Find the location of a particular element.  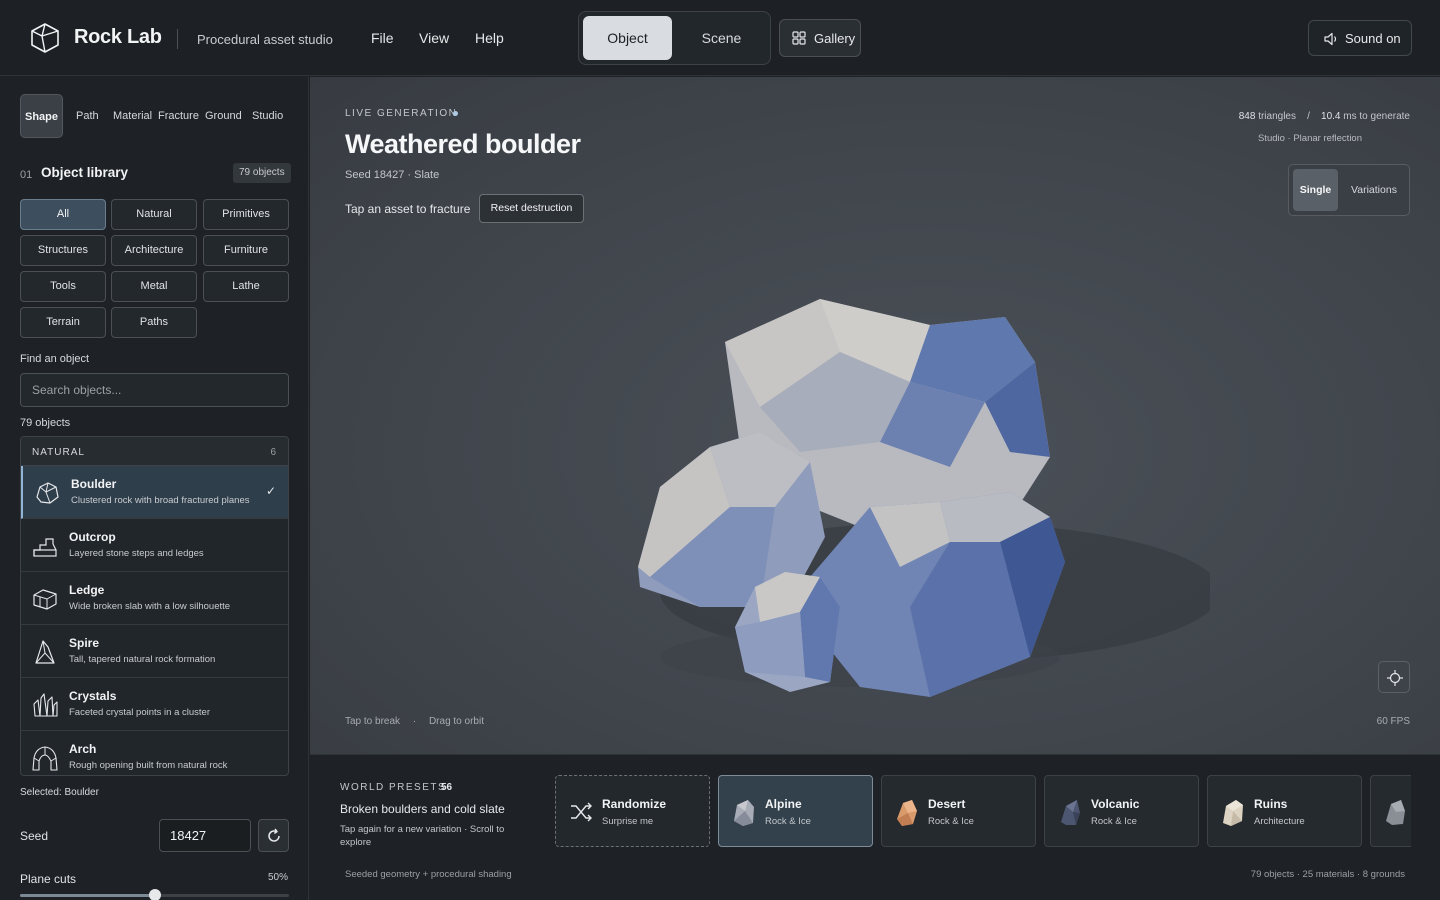

volcanic-rock-icon is located at coordinates (1070, 812).